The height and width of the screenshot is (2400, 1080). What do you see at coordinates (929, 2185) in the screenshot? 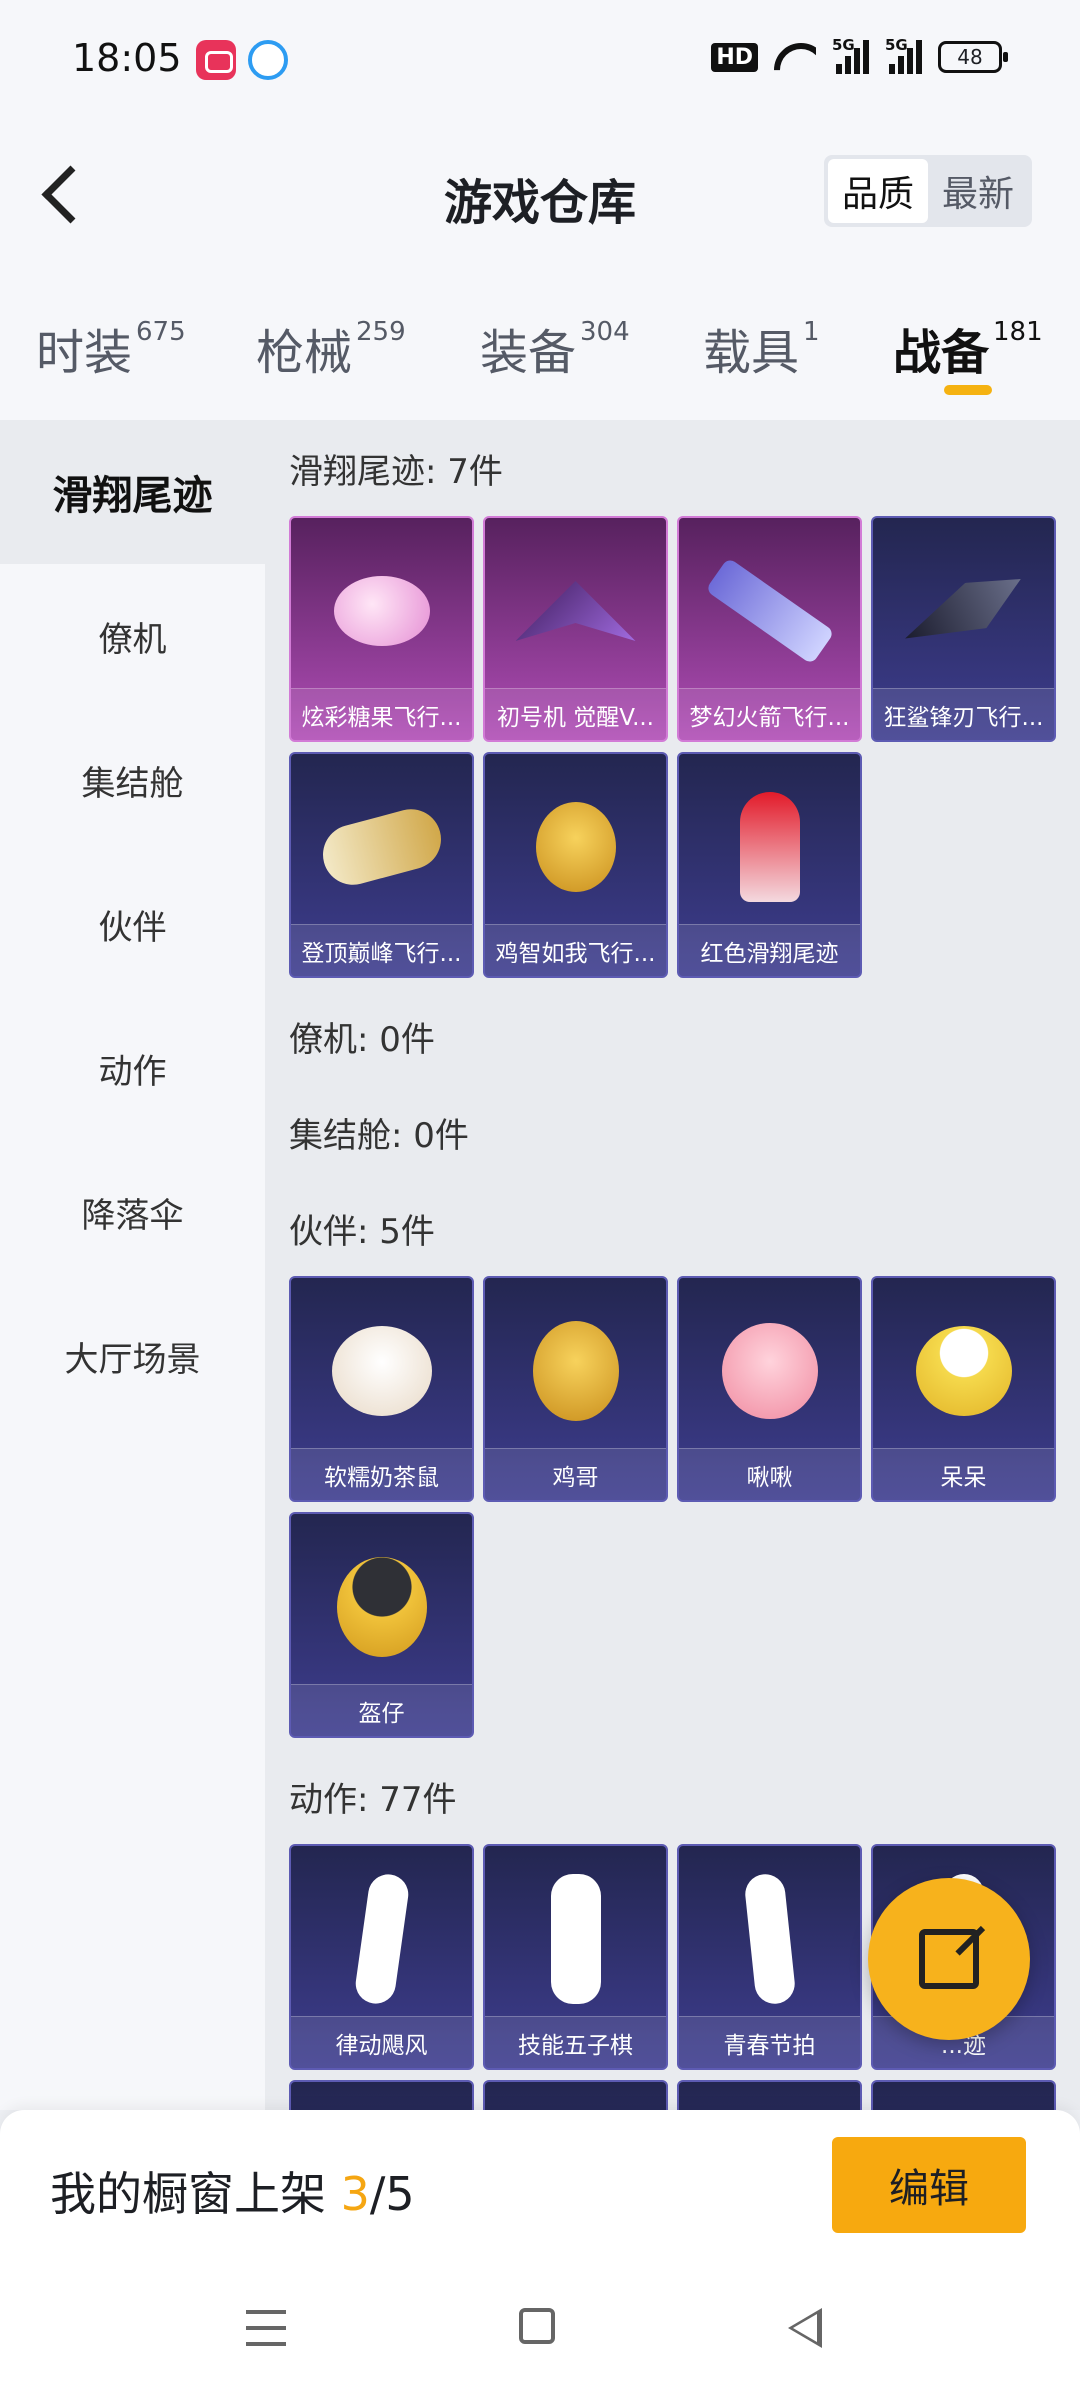
I see `edit-button: 编辑` at bounding box center [929, 2185].